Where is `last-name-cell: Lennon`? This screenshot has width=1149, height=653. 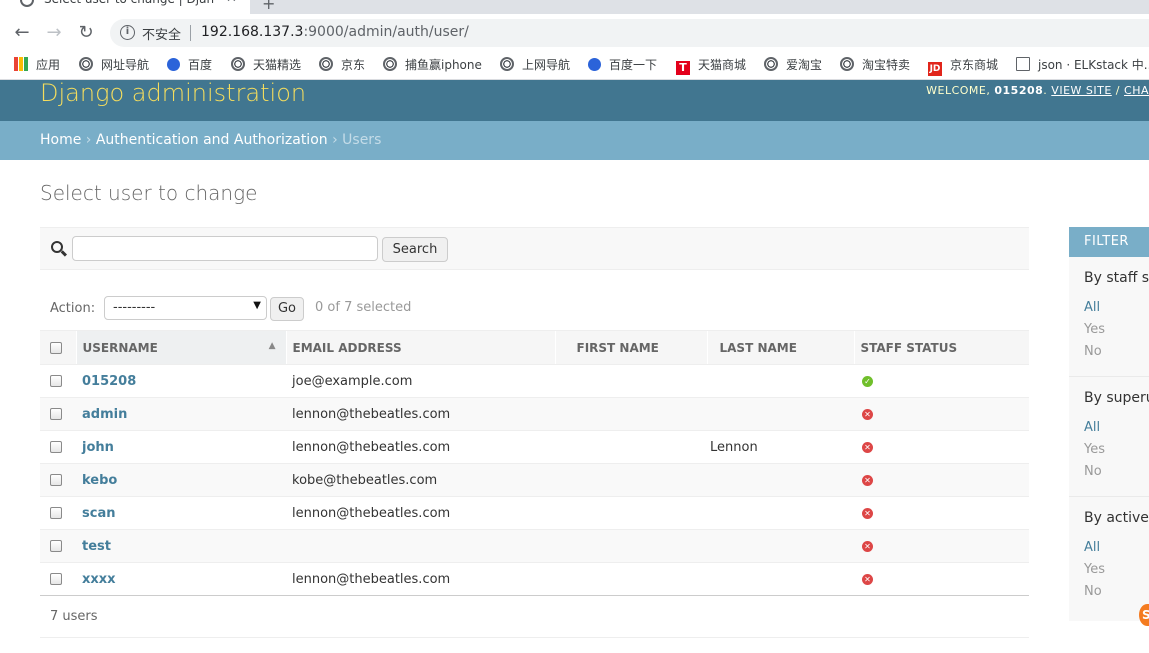 last-name-cell: Lennon is located at coordinates (780, 447).